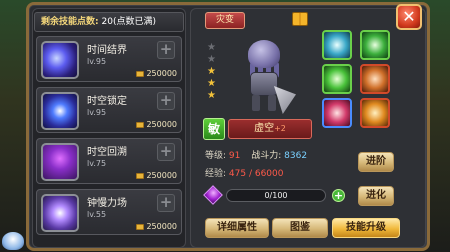 The width and height of the screenshot is (450, 252). I want to click on skill-level: lv.55, so click(97, 214).